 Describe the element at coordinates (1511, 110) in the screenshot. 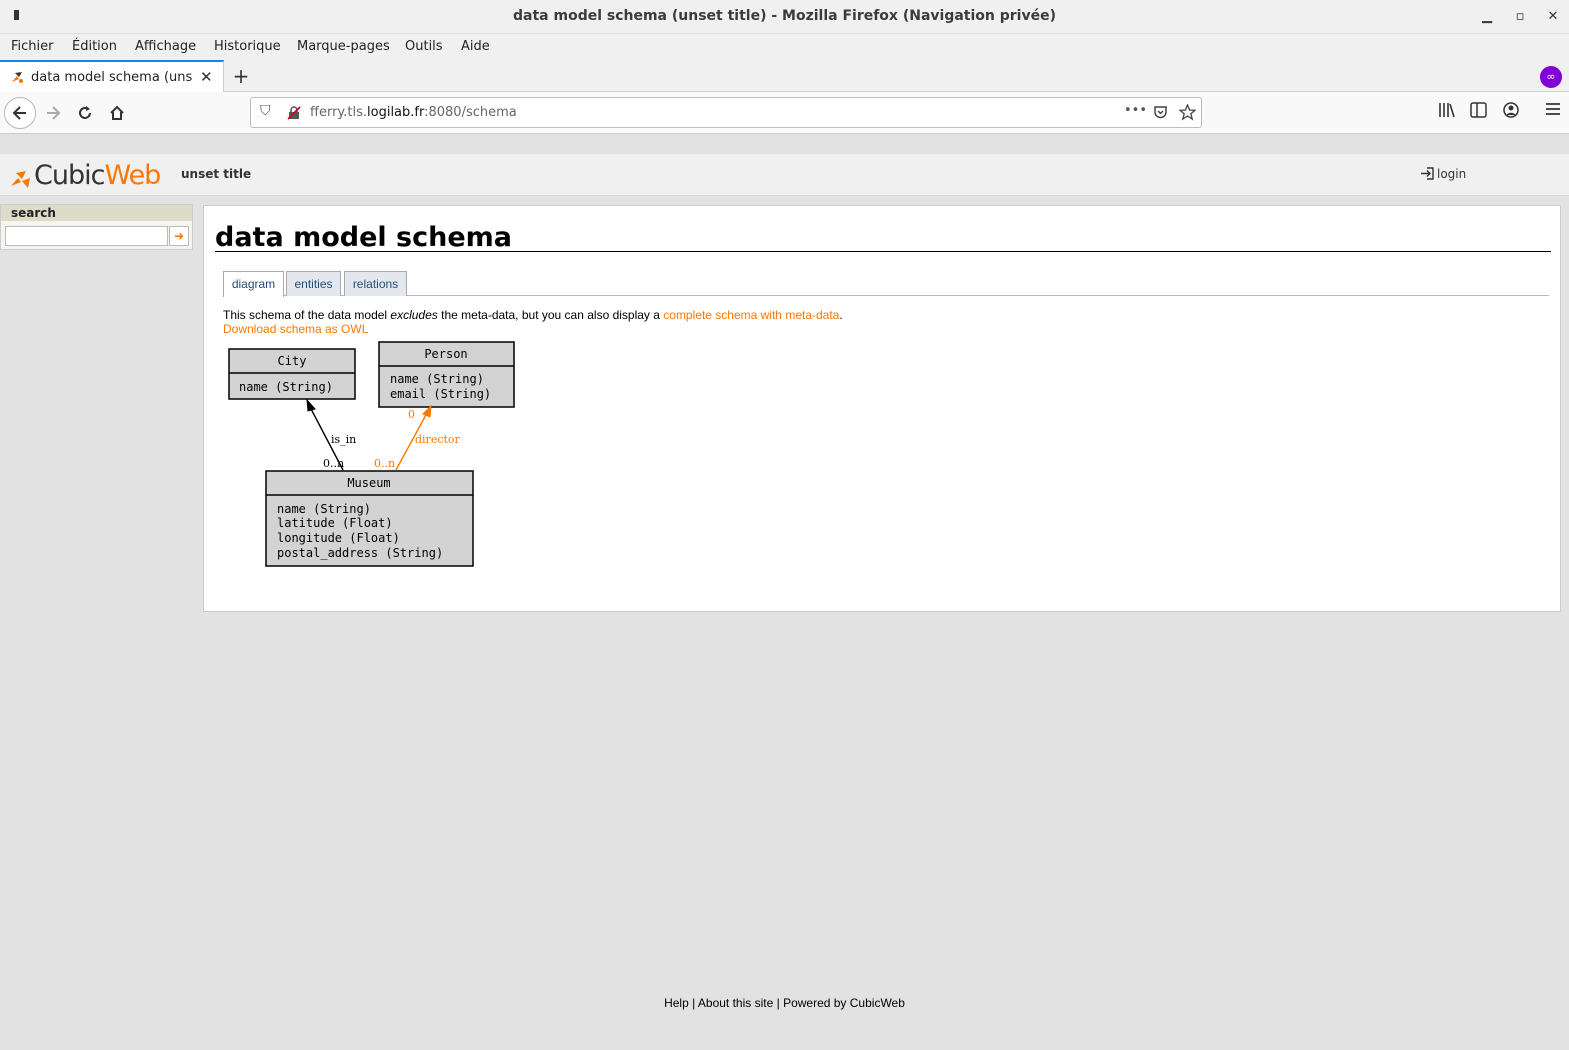

I see `account-icon` at that location.